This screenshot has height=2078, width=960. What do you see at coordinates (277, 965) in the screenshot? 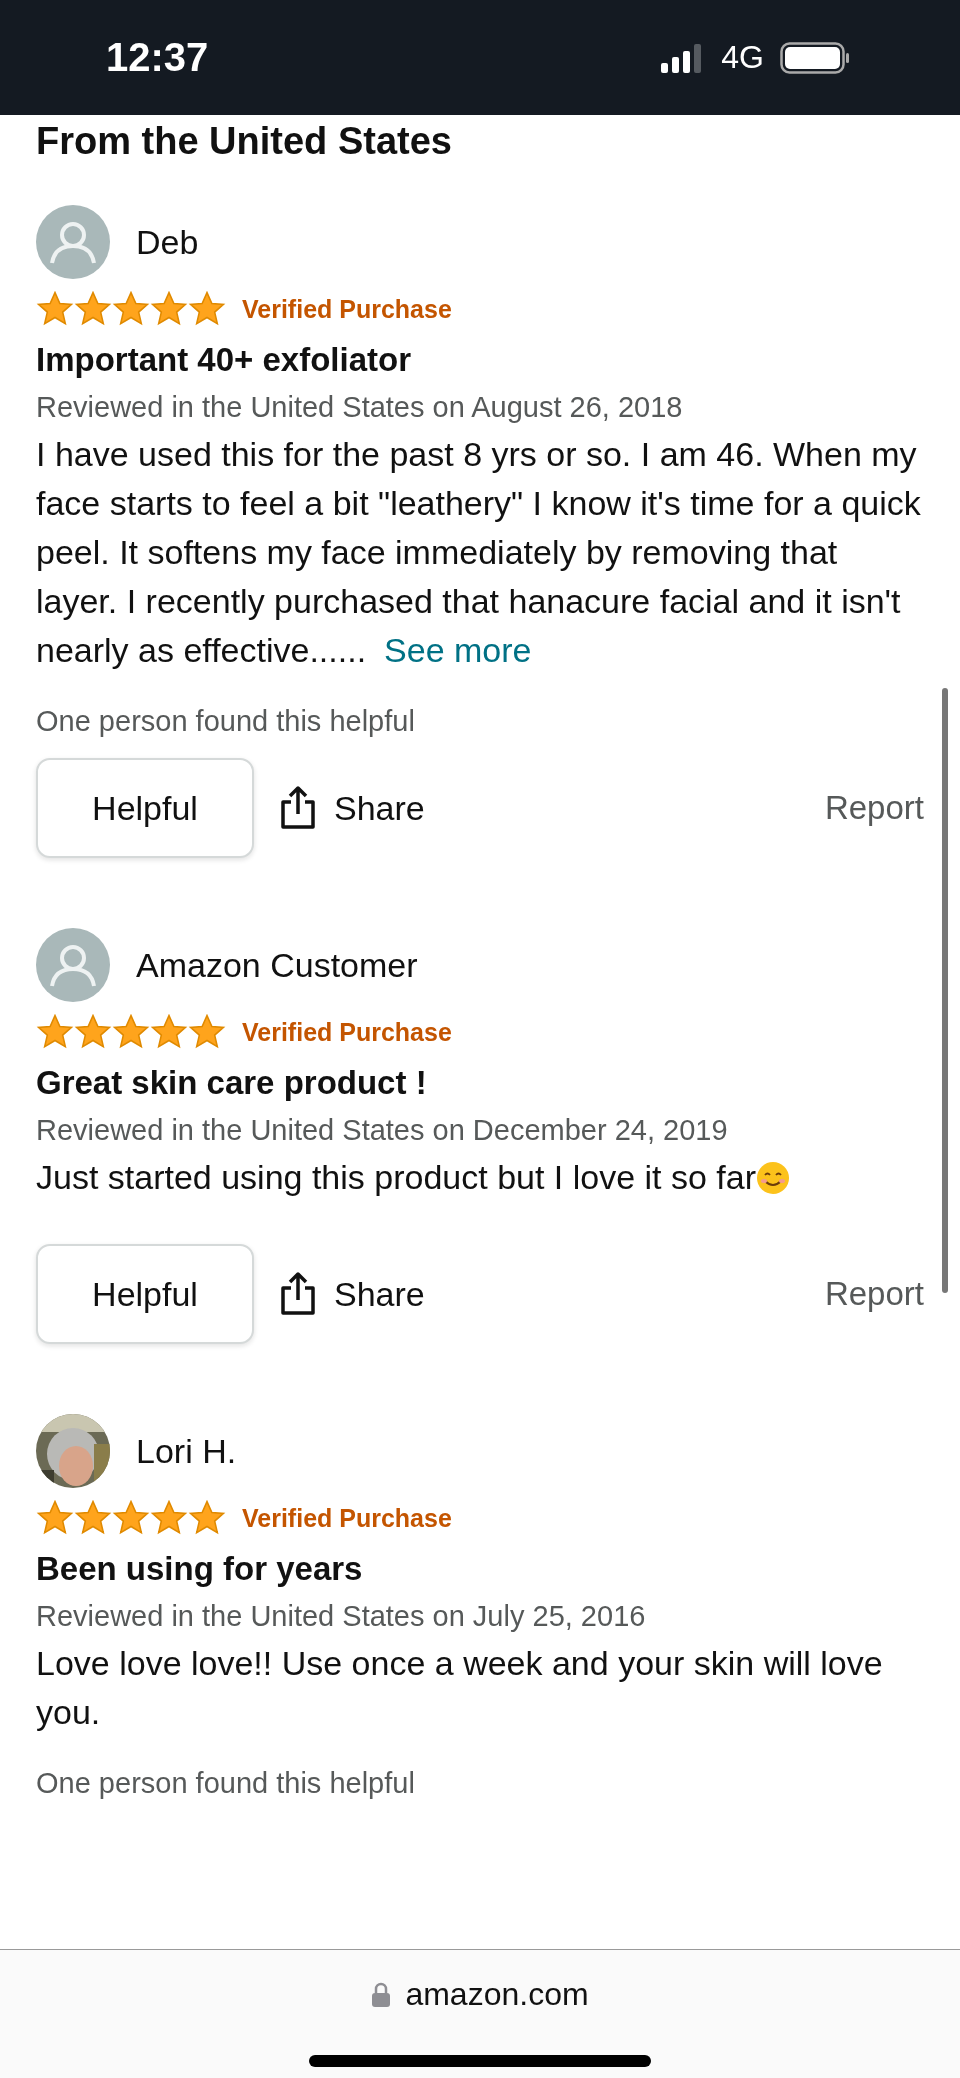
I see `reviewer-name: Amazon Customer` at bounding box center [277, 965].